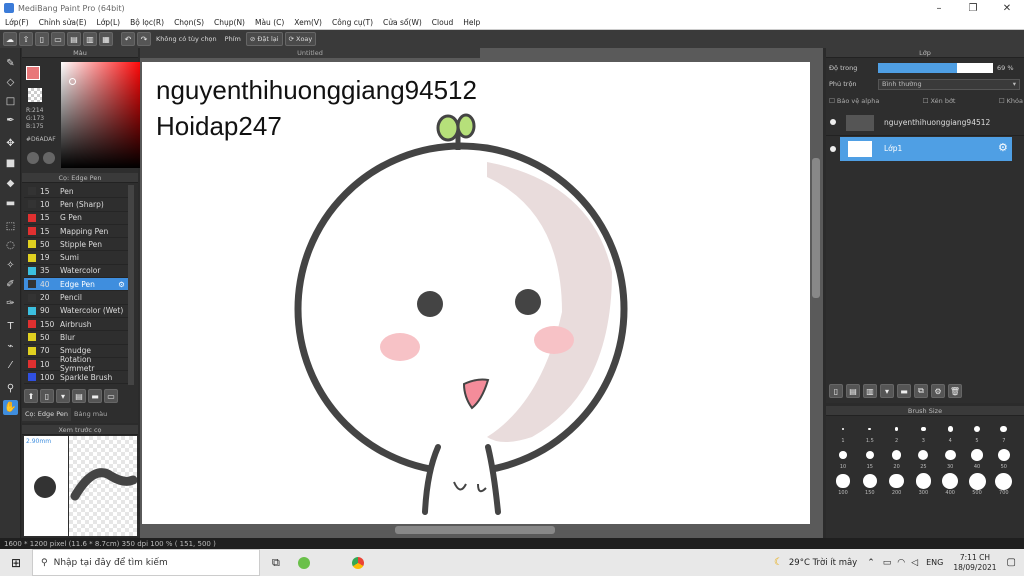 This screenshot has width=1024, height=576. I want to click on color-saturation-picker, so click(102, 115).